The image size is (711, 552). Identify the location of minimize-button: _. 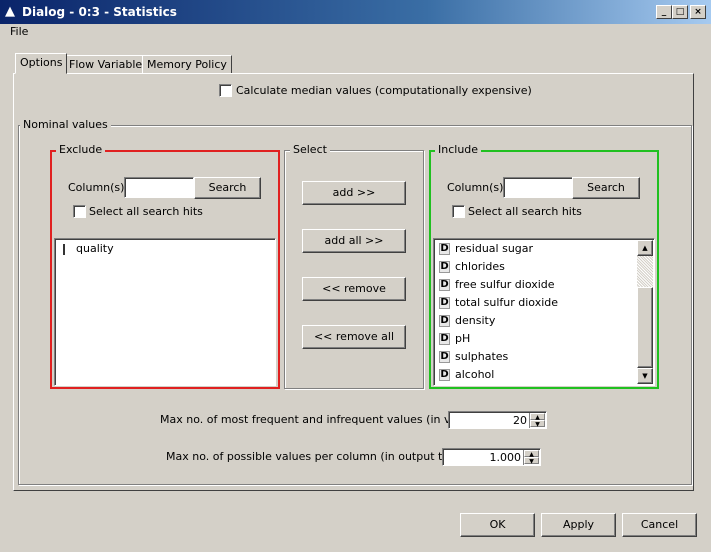
(664, 12).